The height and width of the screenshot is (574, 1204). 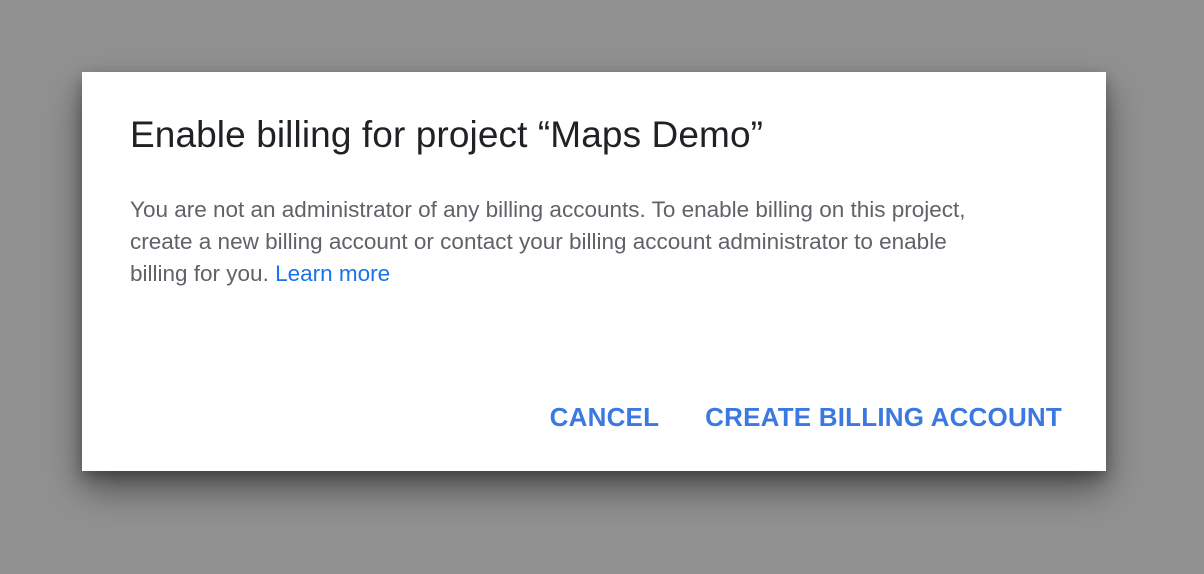 What do you see at coordinates (447, 134) in the screenshot?
I see `dialog-title: Enable billing for project “Maps Demo”` at bounding box center [447, 134].